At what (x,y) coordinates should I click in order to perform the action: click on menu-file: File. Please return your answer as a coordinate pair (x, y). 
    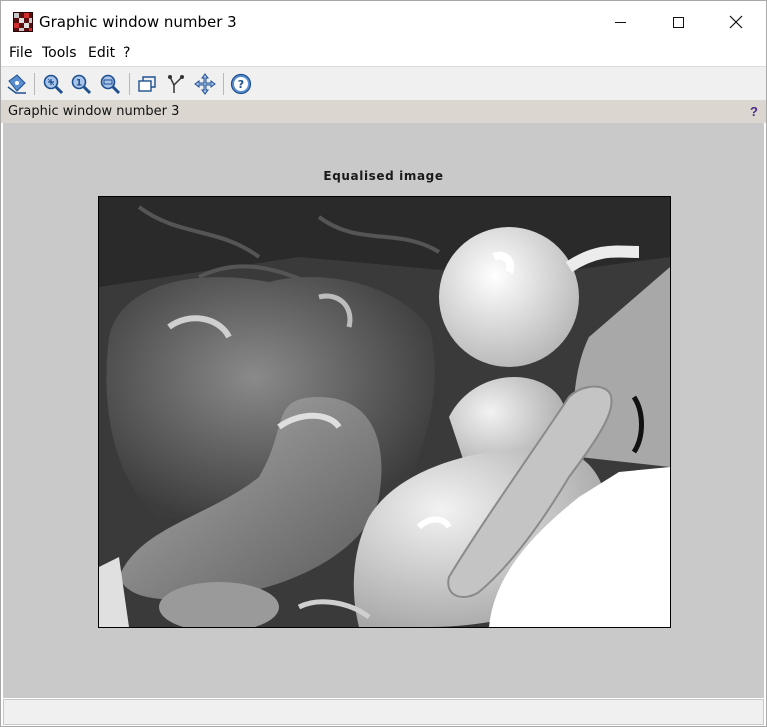
    Looking at the image, I should click on (20, 53).